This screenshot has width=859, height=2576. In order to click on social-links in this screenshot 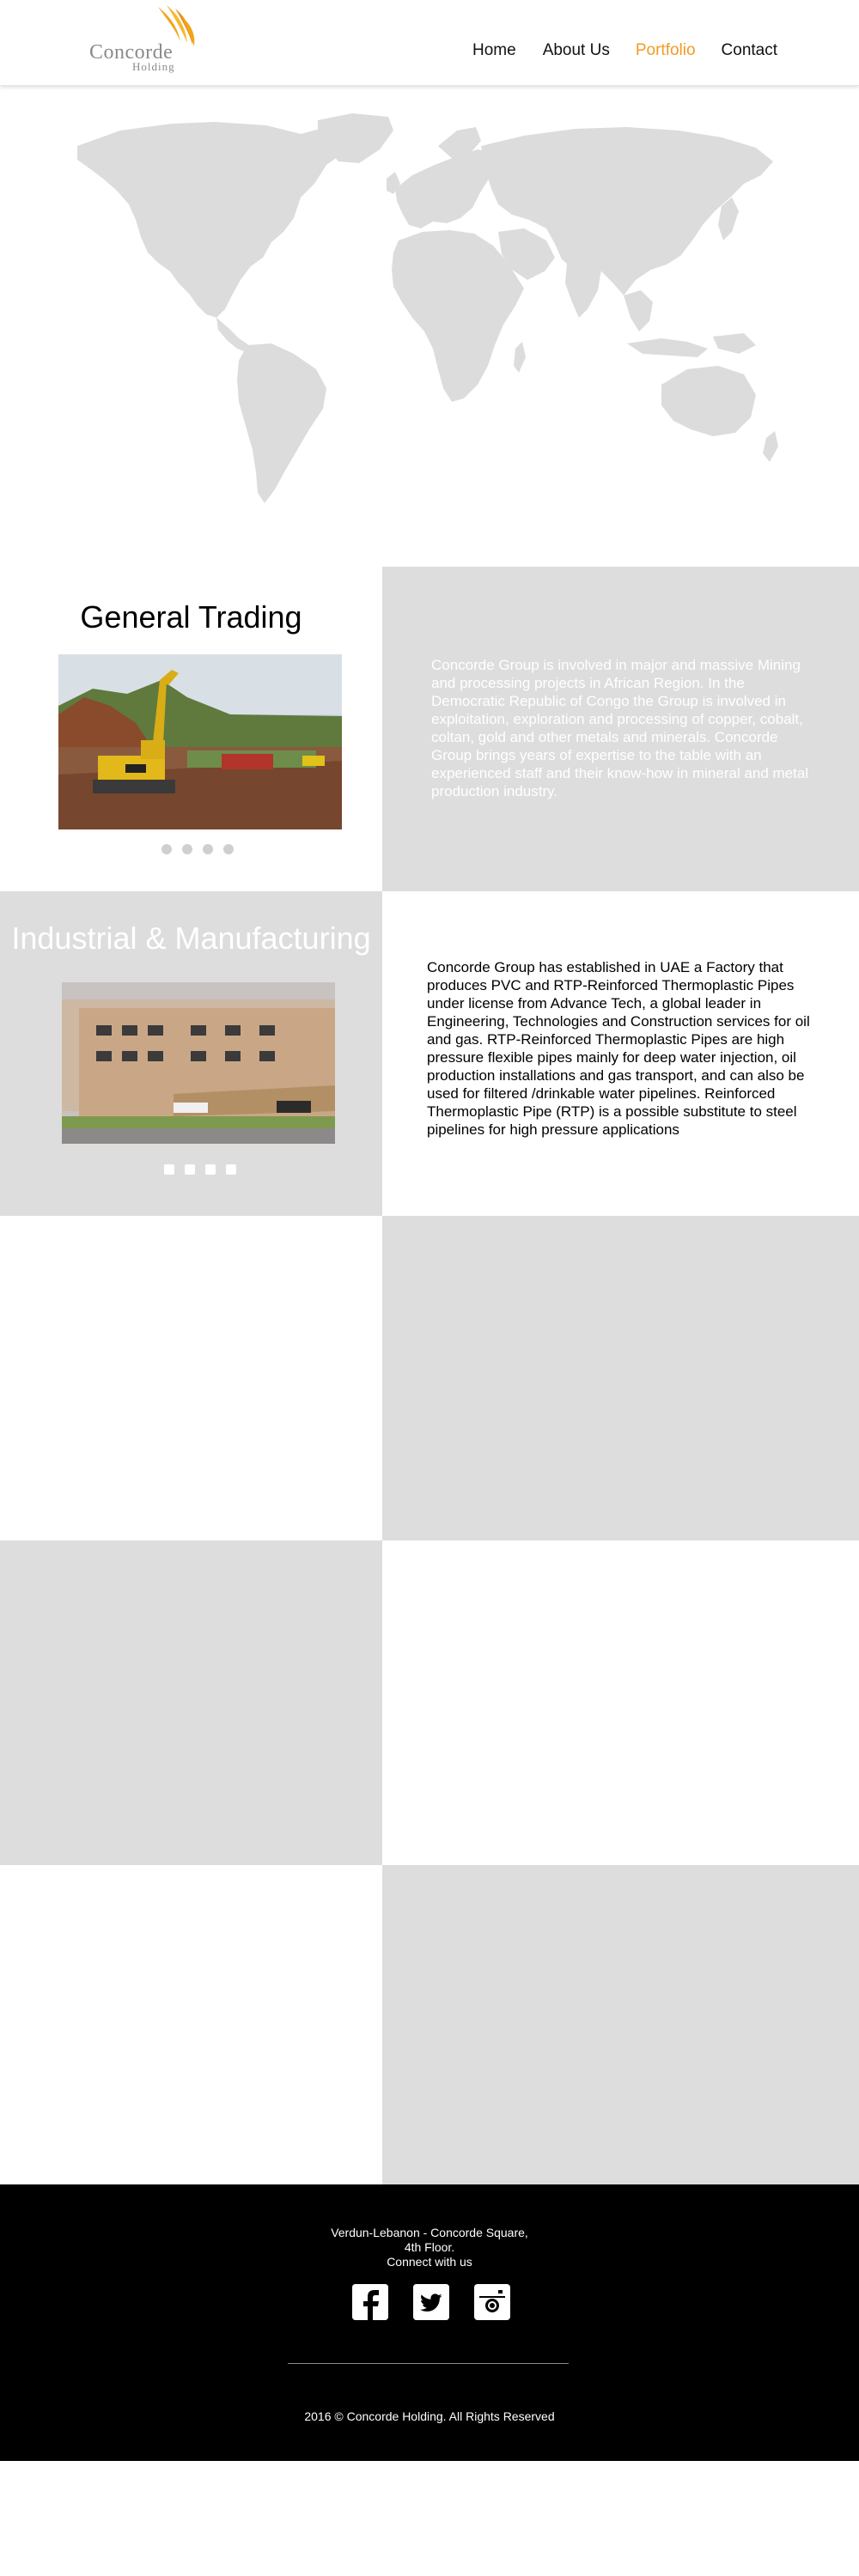, I will do `click(431, 2302)`.